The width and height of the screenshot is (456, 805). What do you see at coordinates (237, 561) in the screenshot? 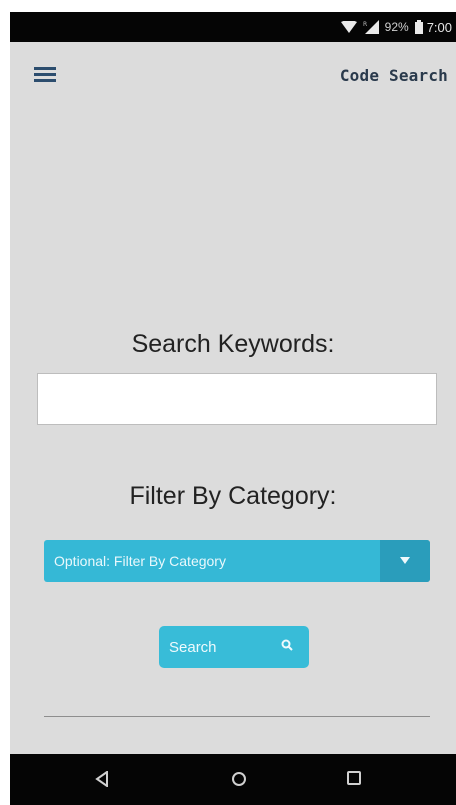
I see `category-select: Optional: Filter By Category` at bounding box center [237, 561].